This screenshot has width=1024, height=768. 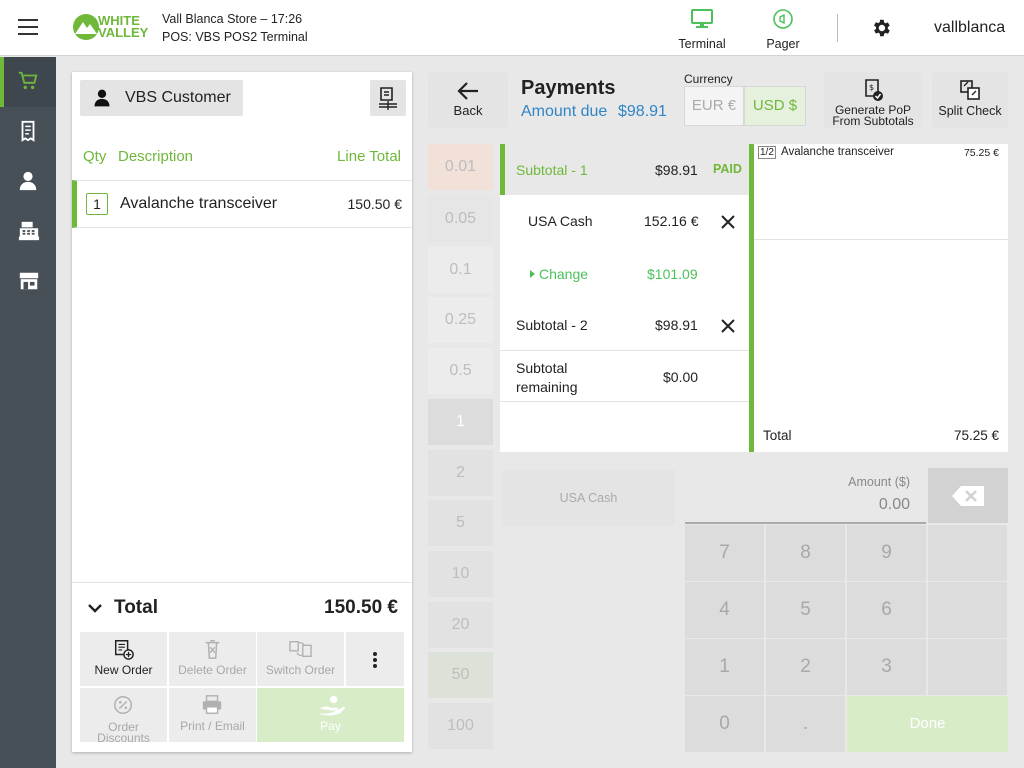 I want to click on denomination-button: 0.25, so click(x=460, y=320).